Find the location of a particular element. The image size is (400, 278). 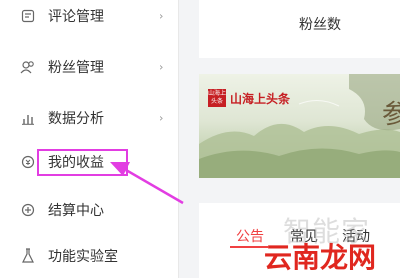

sidebar-item-settlement: 结算中心 is located at coordinates (89, 210).